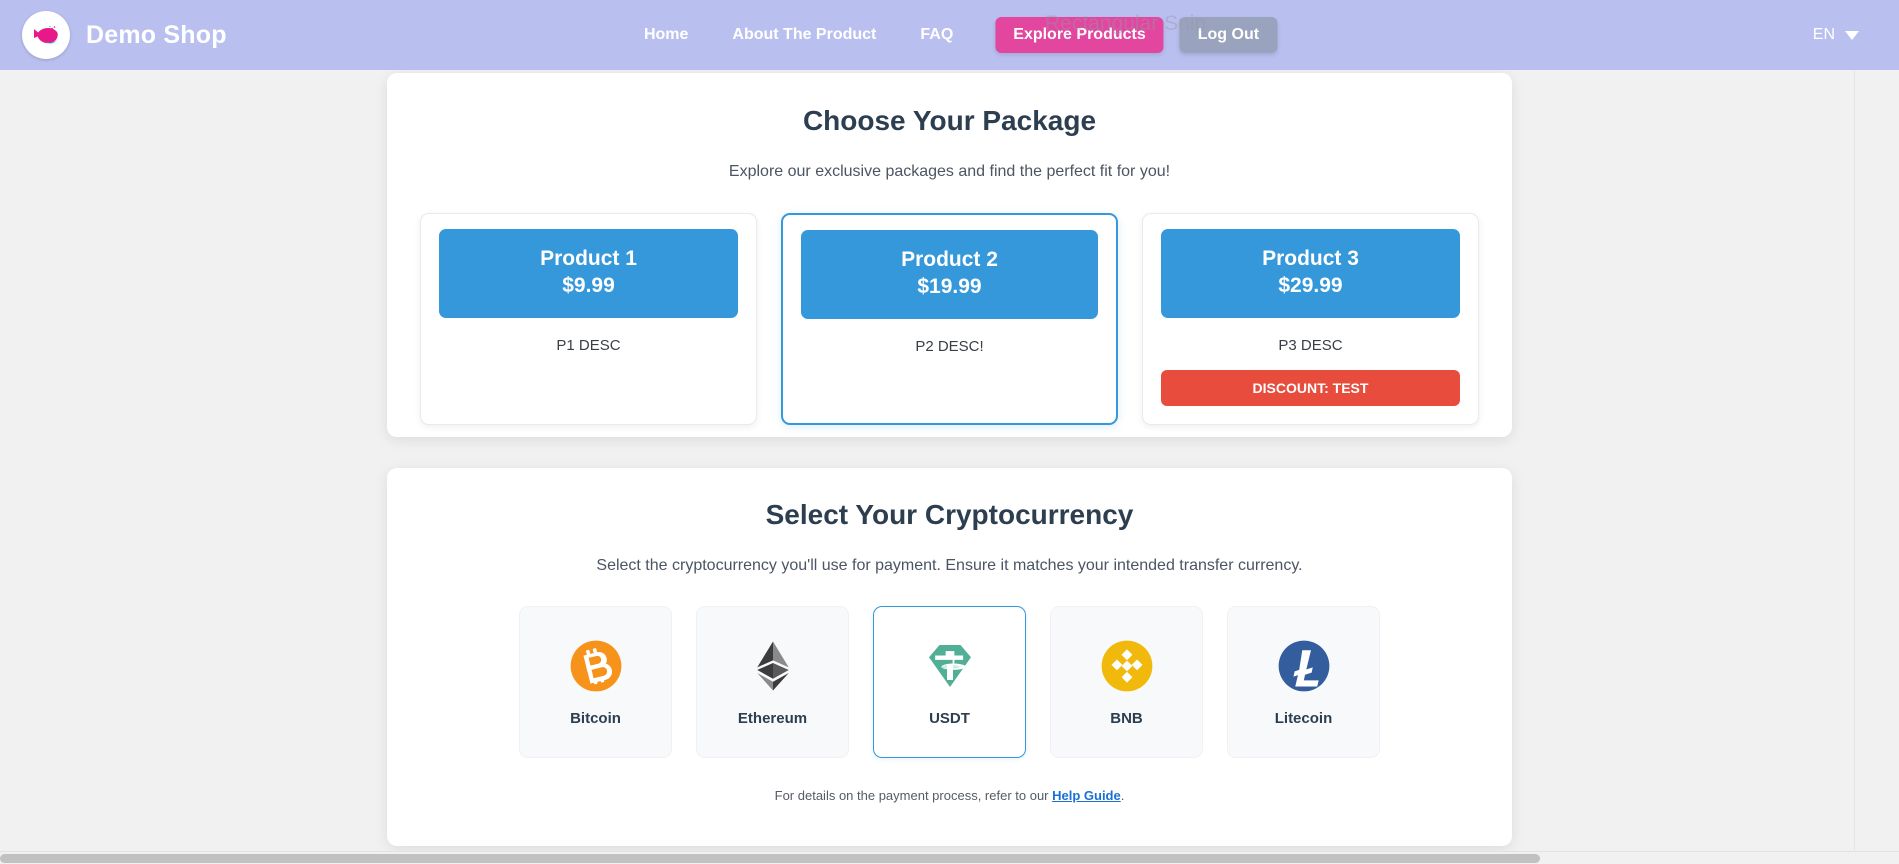 This screenshot has height=864, width=1899. What do you see at coordinates (804, 35) in the screenshot?
I see `nav-link-about-the-product: About The Product` at bounding box center [804, 35].